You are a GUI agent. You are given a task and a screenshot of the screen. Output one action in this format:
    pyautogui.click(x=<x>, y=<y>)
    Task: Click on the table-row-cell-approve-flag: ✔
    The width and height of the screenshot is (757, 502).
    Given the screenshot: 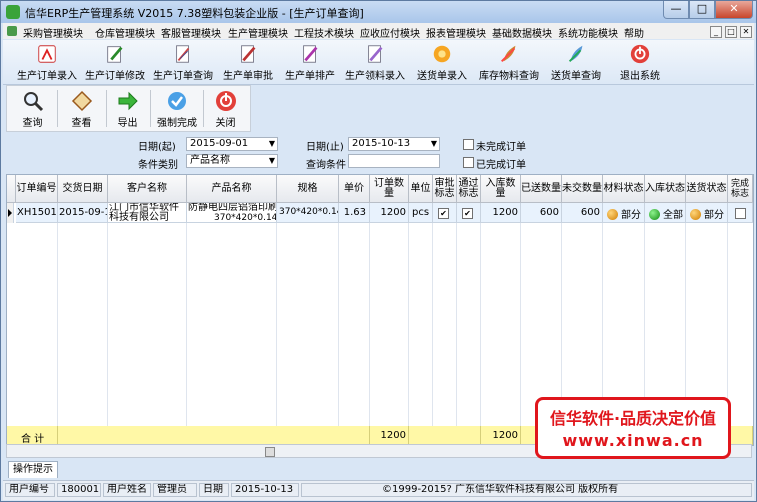 What is the action you would take?
    pyautogui.click(x=445, y=213)
    